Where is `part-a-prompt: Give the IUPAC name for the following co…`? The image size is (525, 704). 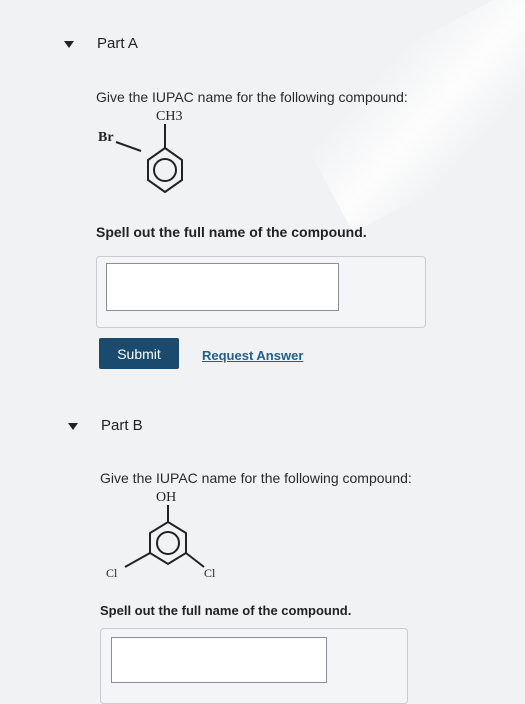 part-a-prompt: Give the IUPAC name for the following co… is located at coordinates (252, 97).